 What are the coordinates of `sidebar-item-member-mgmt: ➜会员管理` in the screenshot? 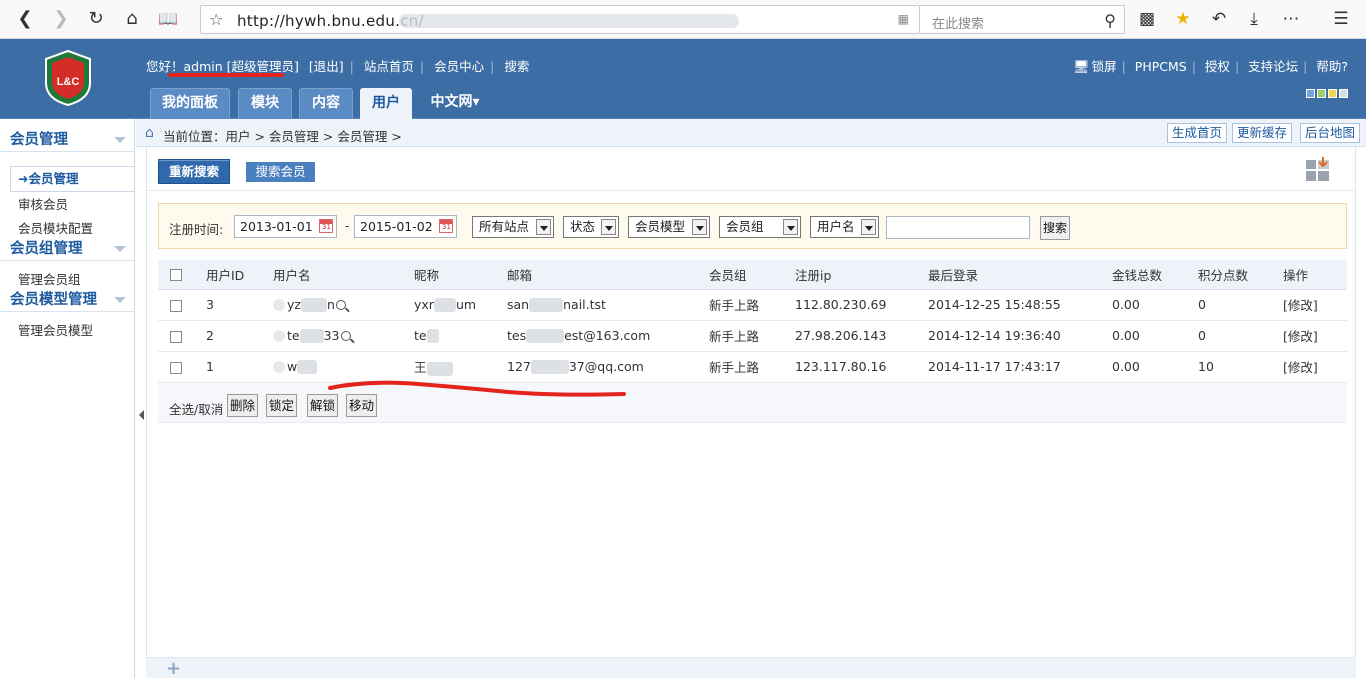 It's located at (72, 179).